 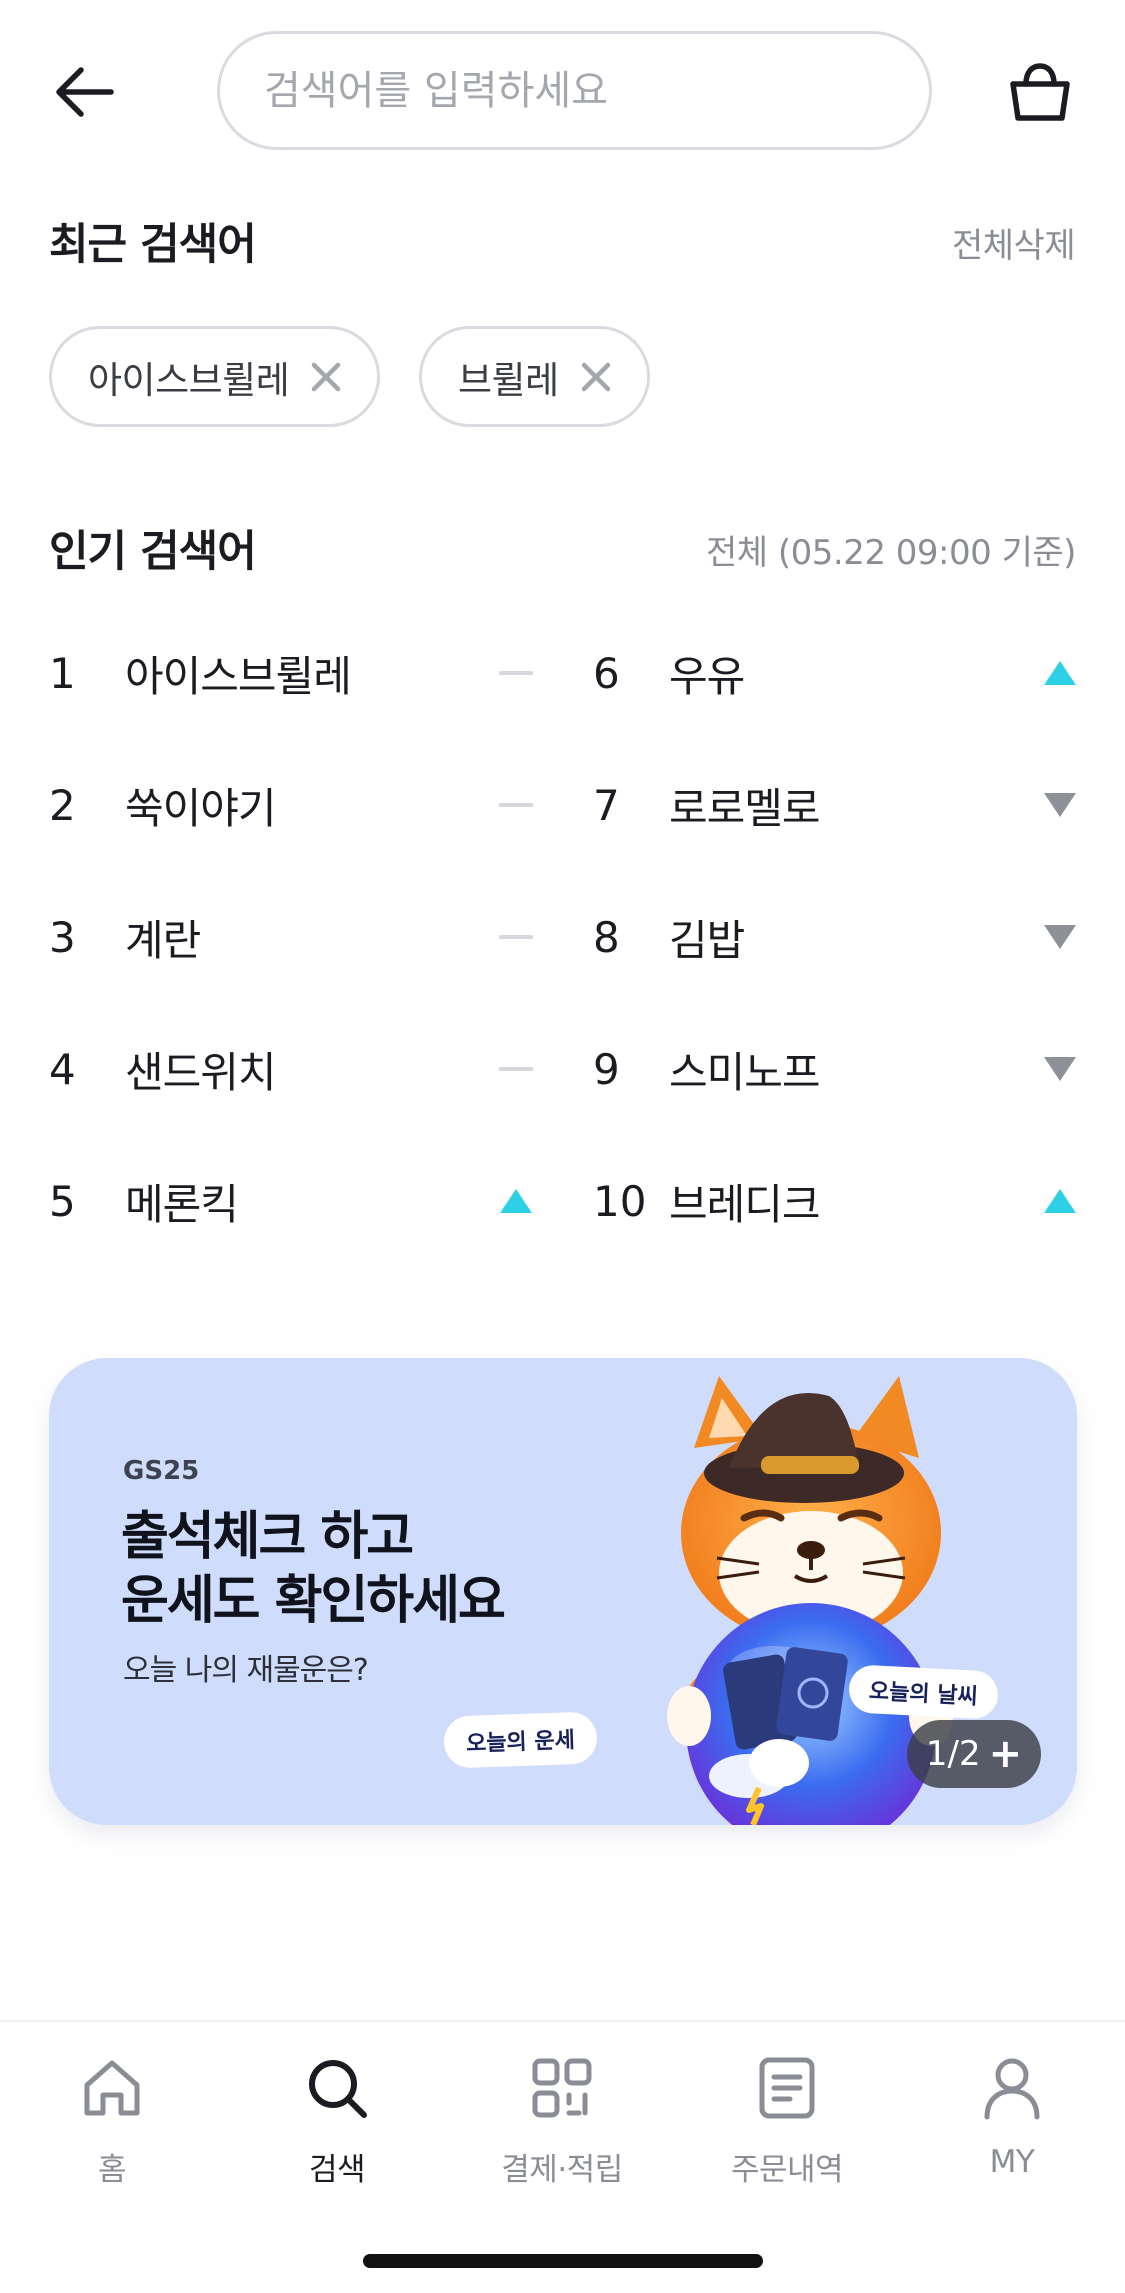 What do you see at coordinates (294, 1201) in the screenshot?
I see `popular-search-item: 5 메론킥` at bounding box center [294, 1201].